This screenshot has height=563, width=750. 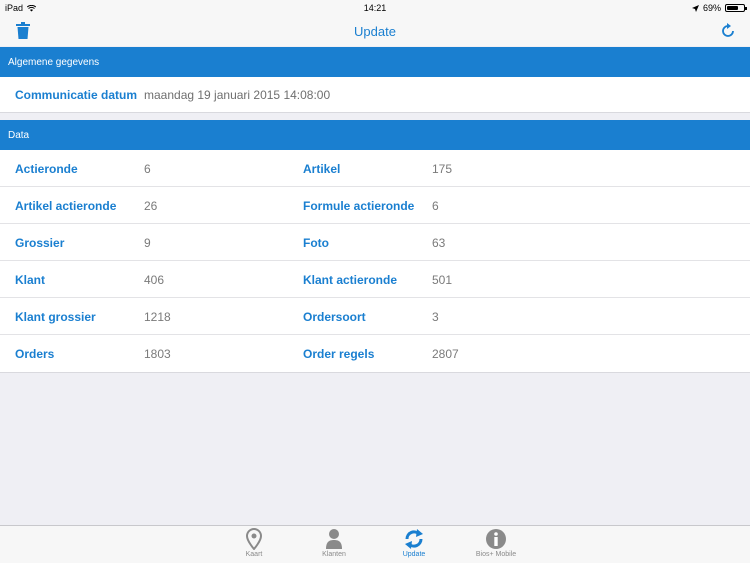 I want to click on row-label: Grossier, so click(x=40, y=243).